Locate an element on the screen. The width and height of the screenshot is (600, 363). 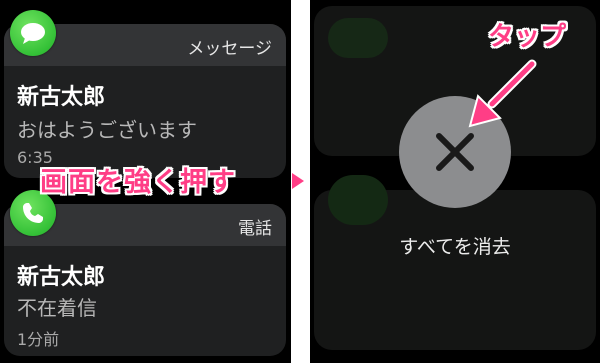
clear-all-label: すべてを消去 is located at coordinates (455, 247).